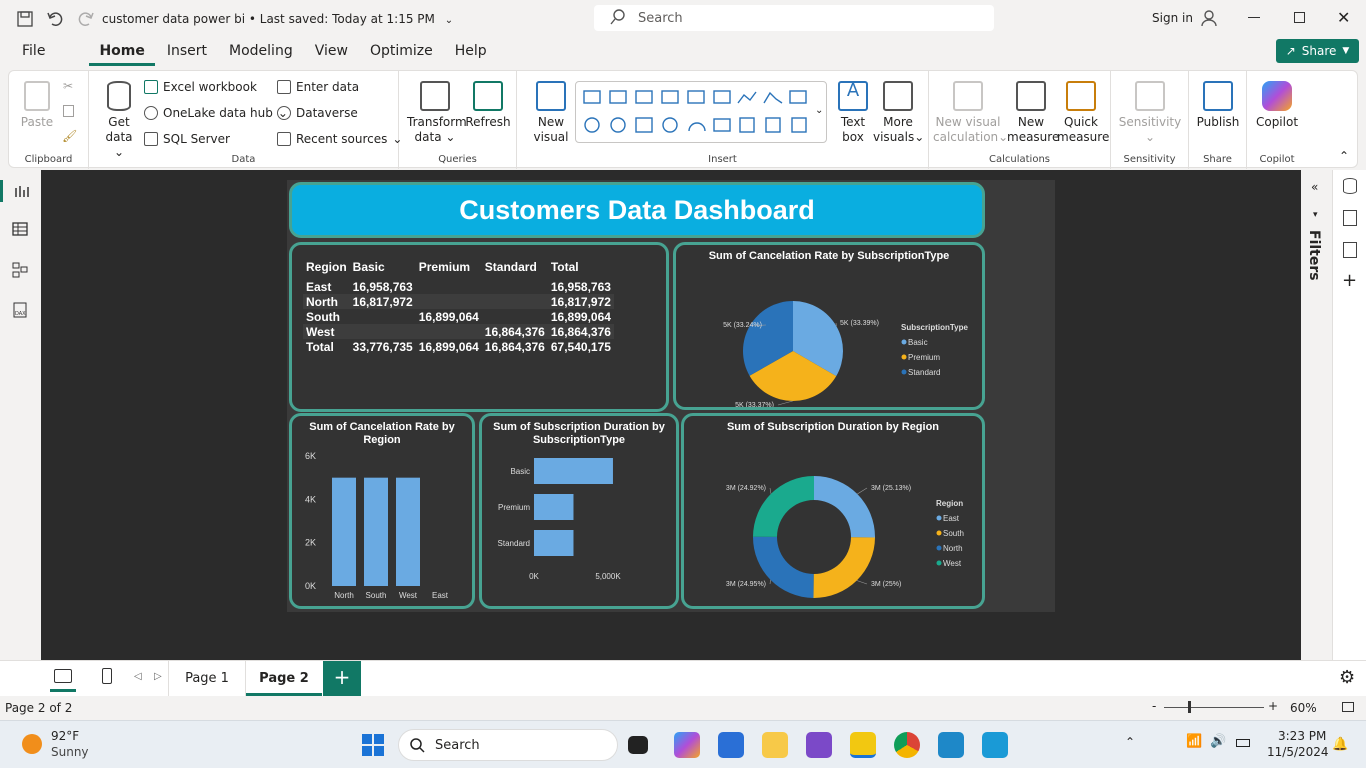 The image size is (1366, 768). I want to click on chrome-icon, so click(907, 745).